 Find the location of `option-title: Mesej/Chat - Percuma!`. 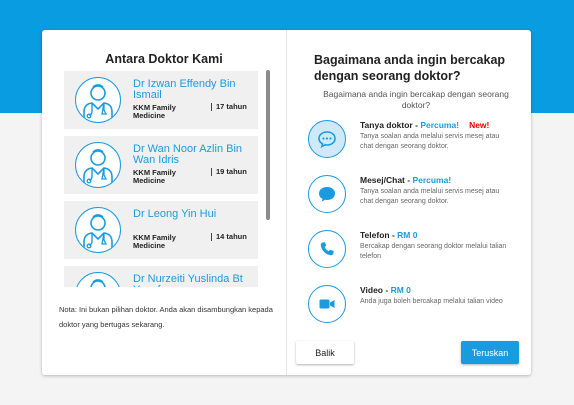

option-title: Mesej/Chat - Percuma! is located at coordinates (406, 180).